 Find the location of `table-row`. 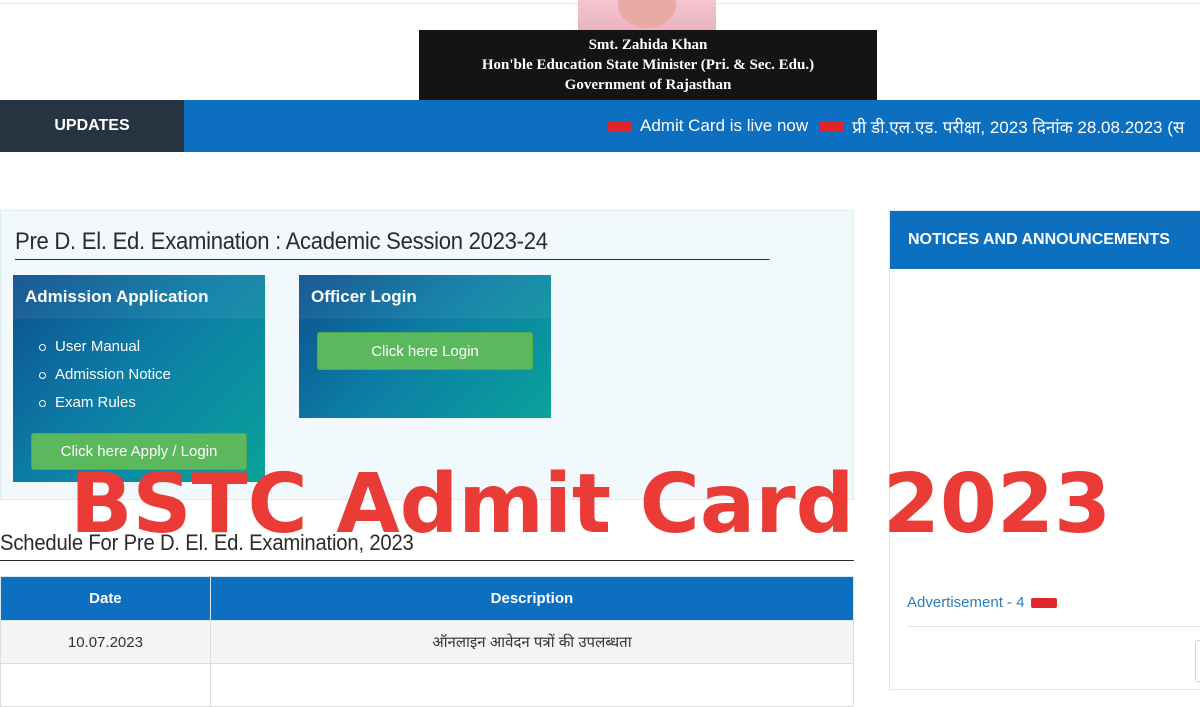

table-row is located at coordinates (427, 685).